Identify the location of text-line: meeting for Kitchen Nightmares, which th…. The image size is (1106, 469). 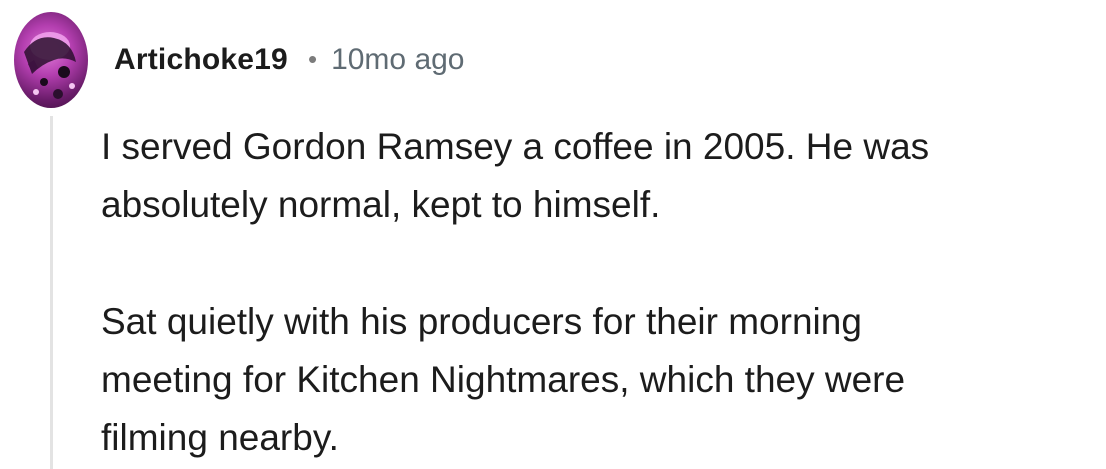
(503, 379).